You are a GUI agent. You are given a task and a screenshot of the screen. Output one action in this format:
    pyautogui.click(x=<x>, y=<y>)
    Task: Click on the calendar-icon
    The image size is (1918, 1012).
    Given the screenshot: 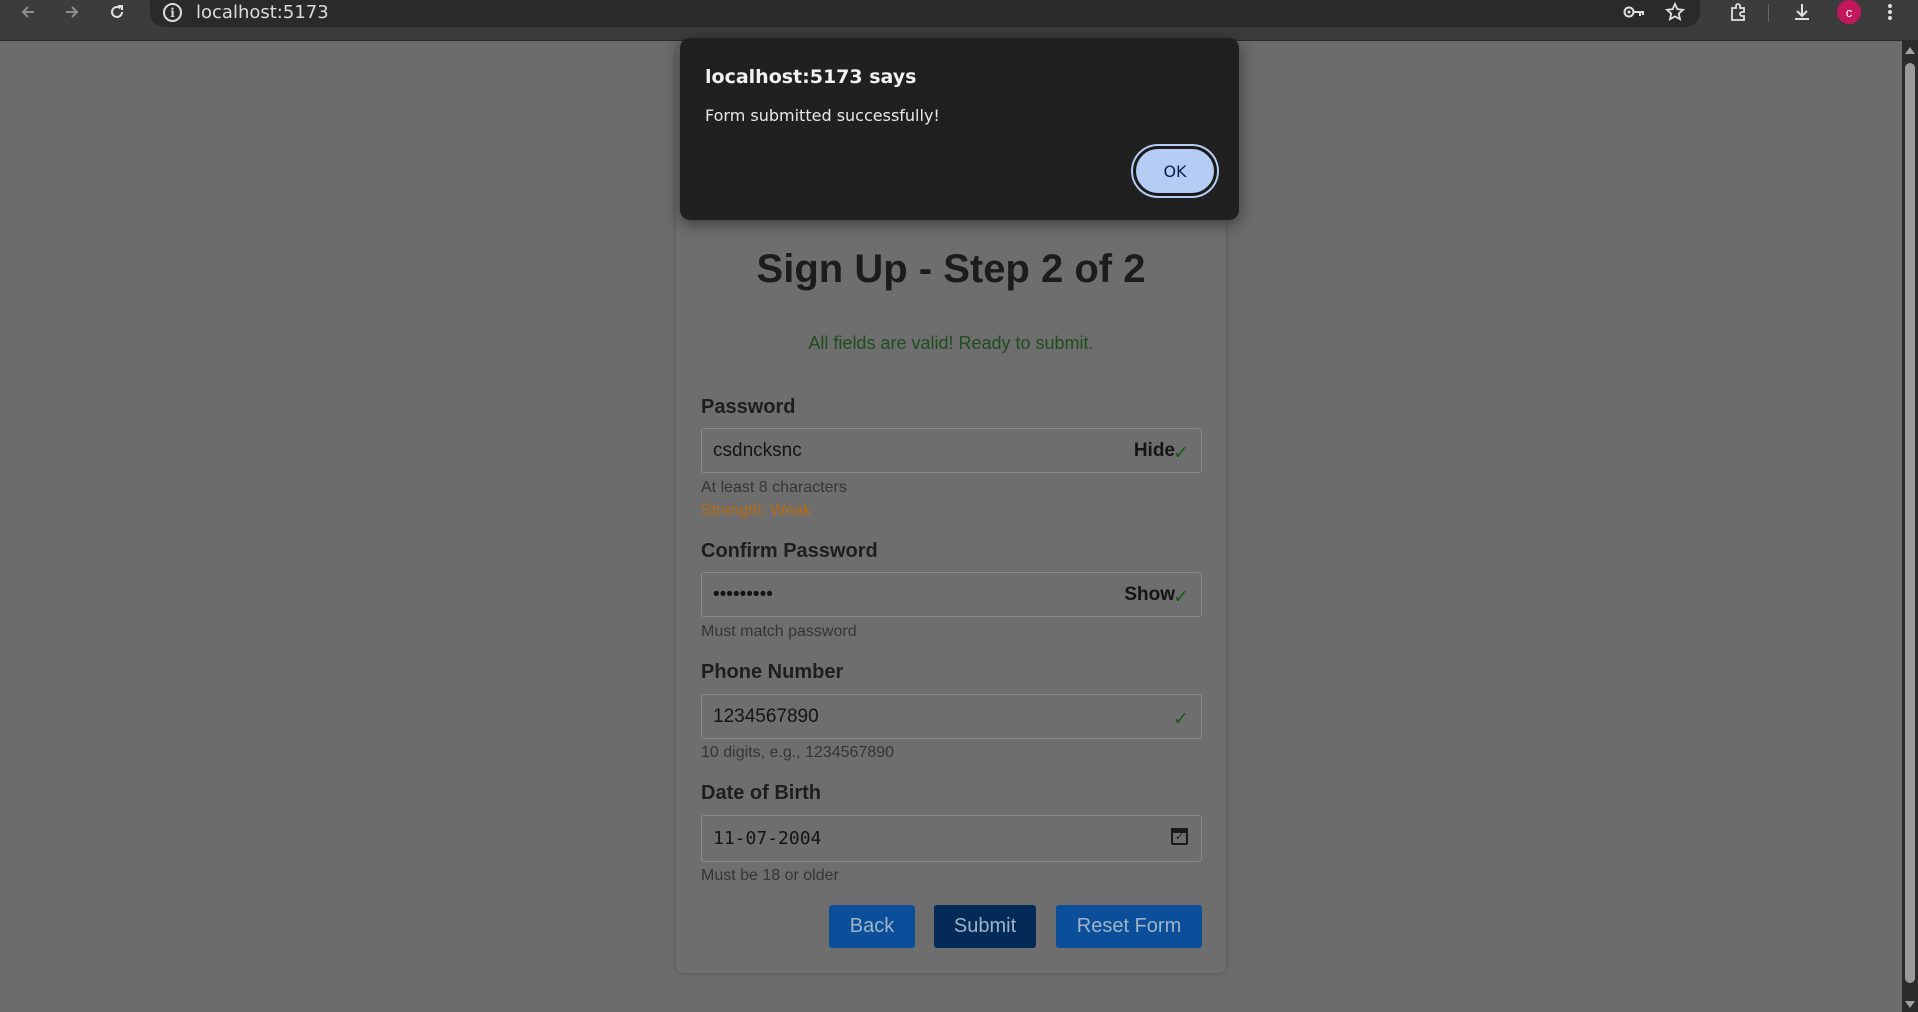 What is the action you would take?
    pyautogui.click(x=1179, y=836)
    